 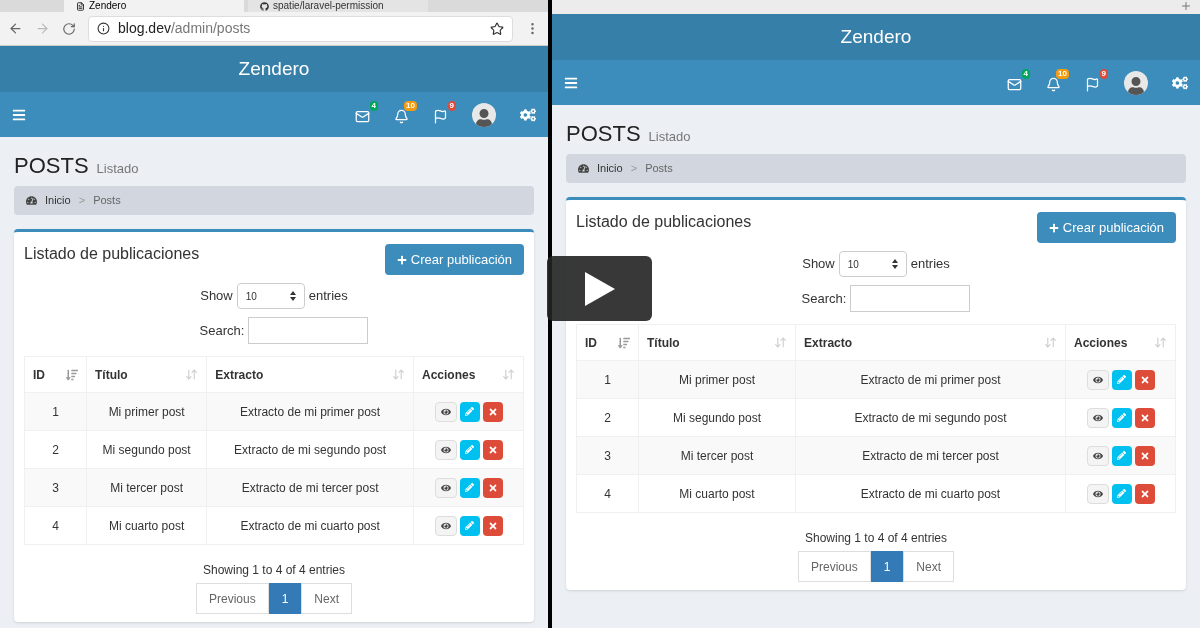 I want to click on star-icon, so click(x=497, y=28).